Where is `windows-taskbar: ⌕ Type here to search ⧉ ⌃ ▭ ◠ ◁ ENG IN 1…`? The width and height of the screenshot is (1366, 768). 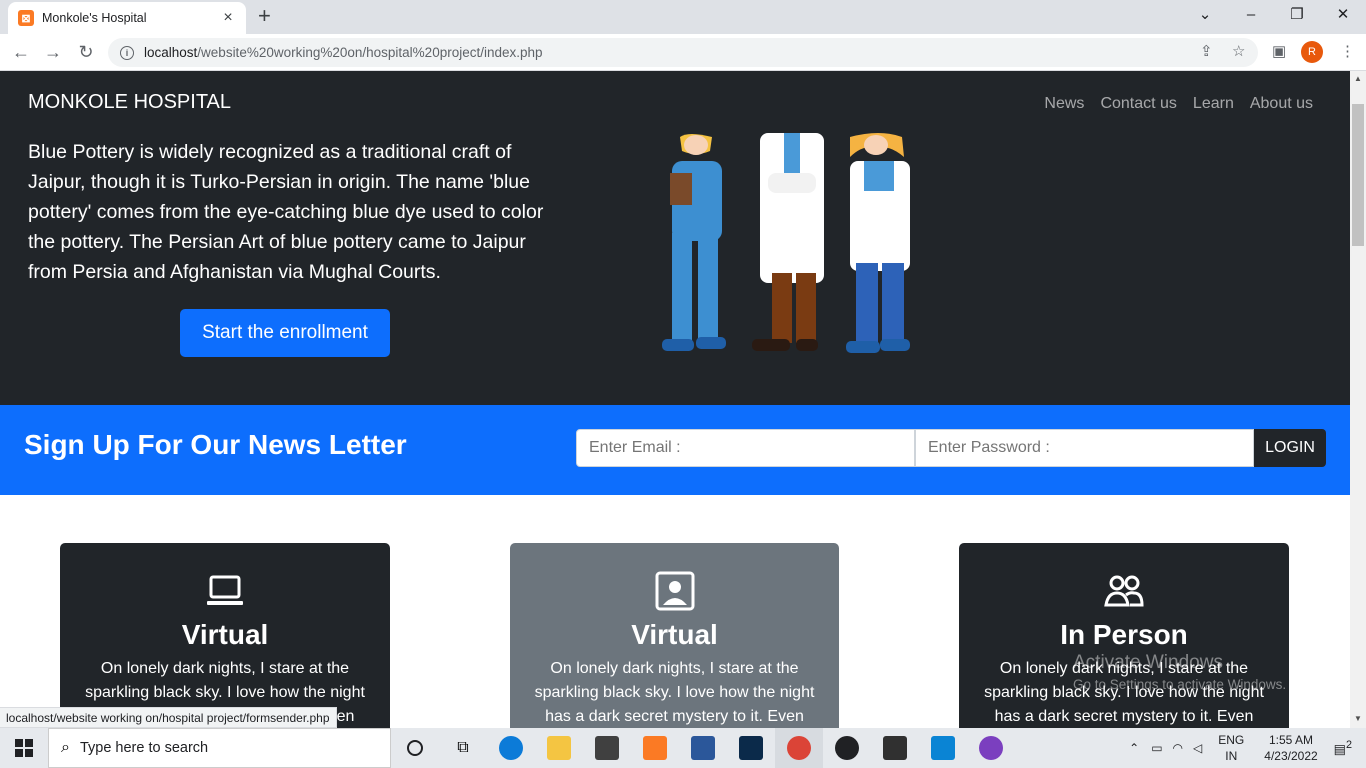 windows-taskbar: ⌕ Type here to search ⧉ ⌃ ▭ ◠ ◁ ENG IN 1… is located at coordinates (683, 748).